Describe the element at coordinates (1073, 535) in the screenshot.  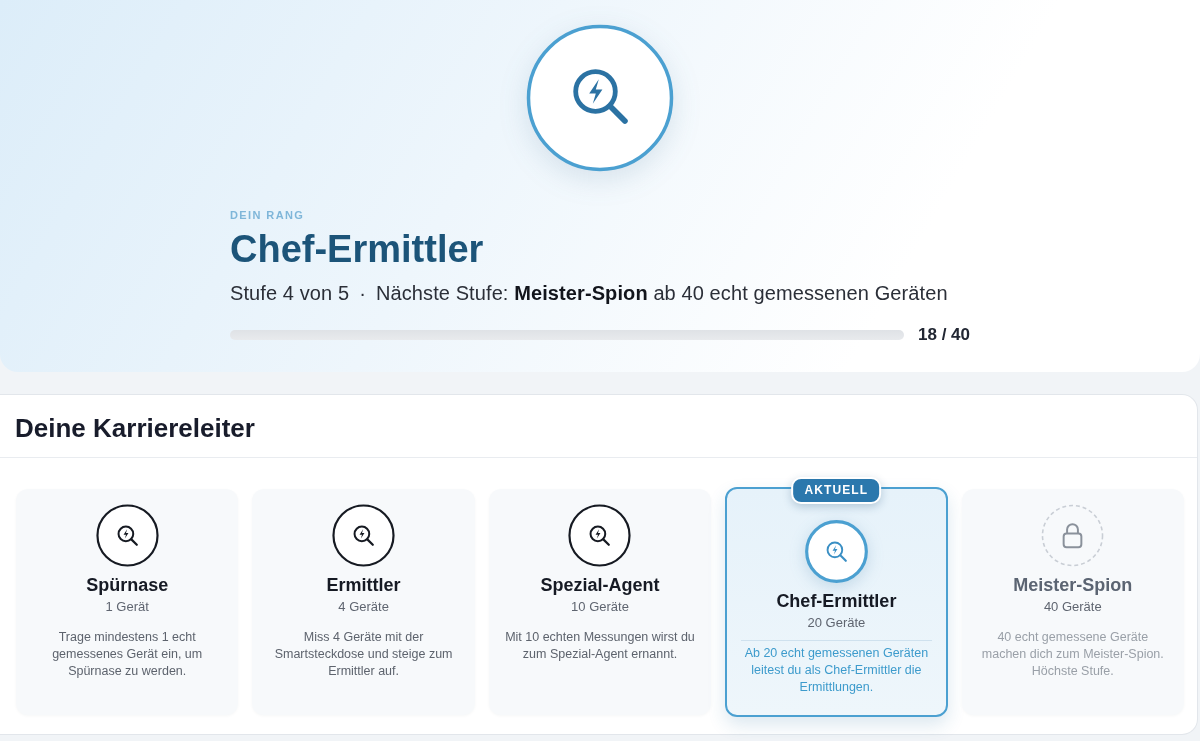
I see `lock-icon` at that location.